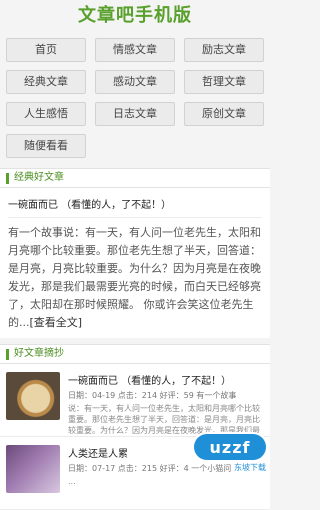 Image resolution: width=320 pixels, height=510 pixels. Describe the element at coordinates (224, 114) in the screenshot. I see `nav-original-button: 原创文章` at that location.